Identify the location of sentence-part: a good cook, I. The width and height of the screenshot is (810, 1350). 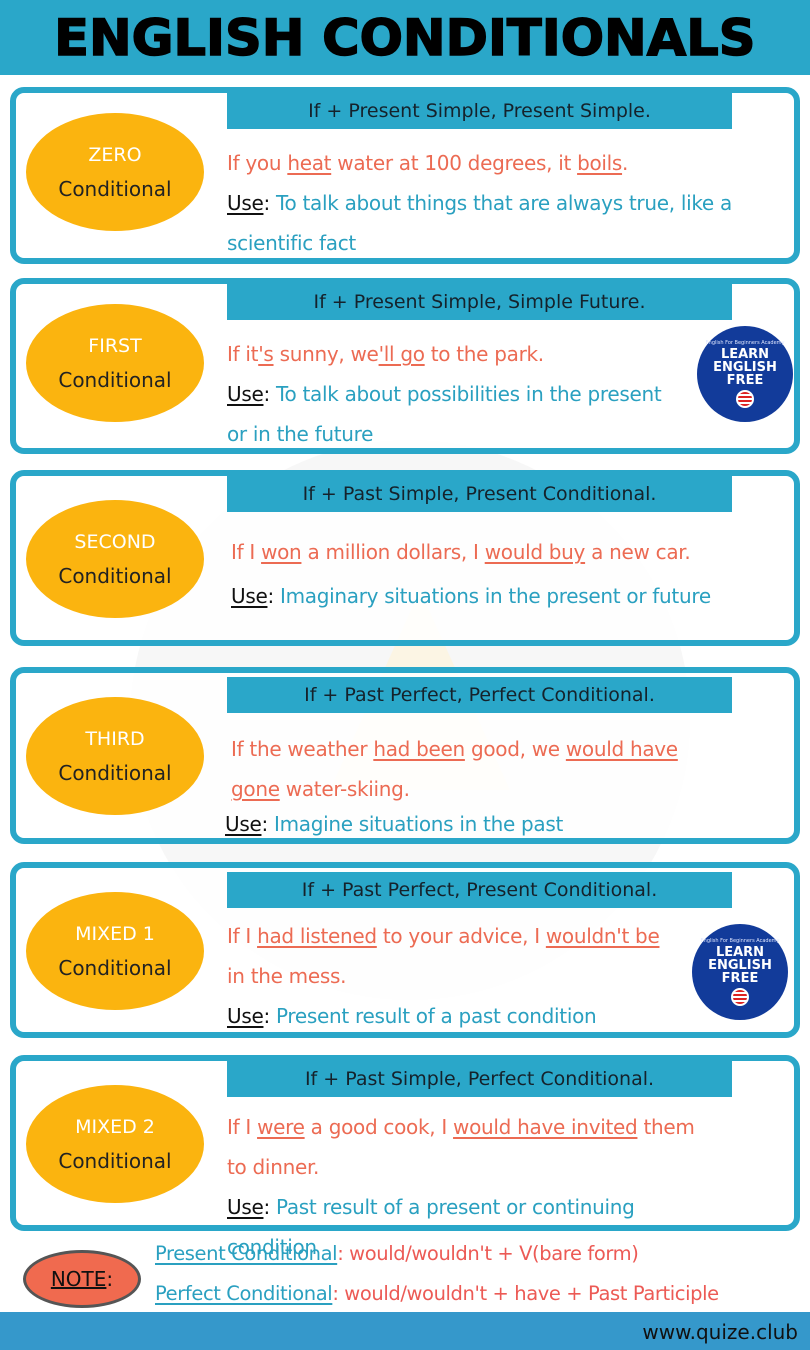
(379, 1127).